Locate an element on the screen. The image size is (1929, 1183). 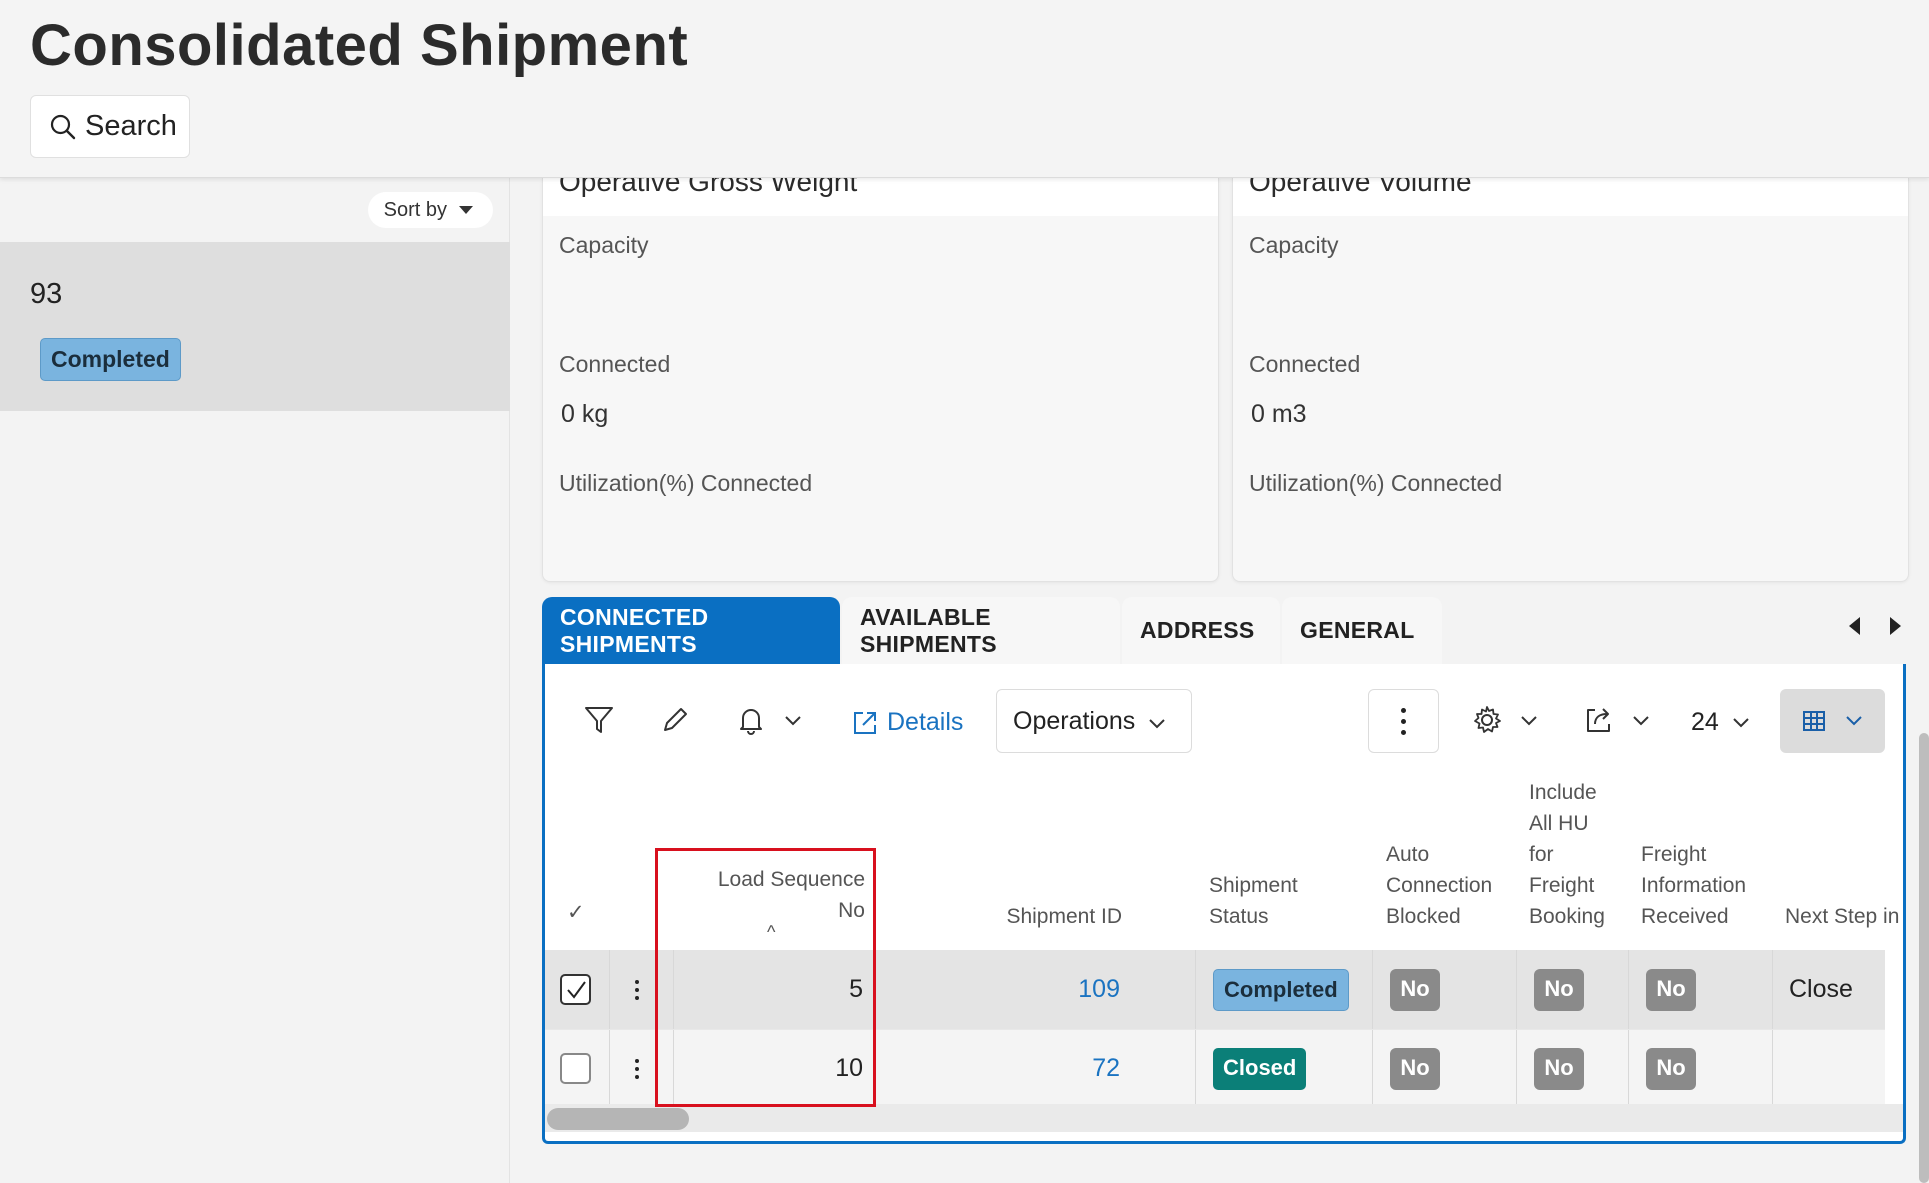
tab-scroll-left-icon is located at coordinates (1854, 626).